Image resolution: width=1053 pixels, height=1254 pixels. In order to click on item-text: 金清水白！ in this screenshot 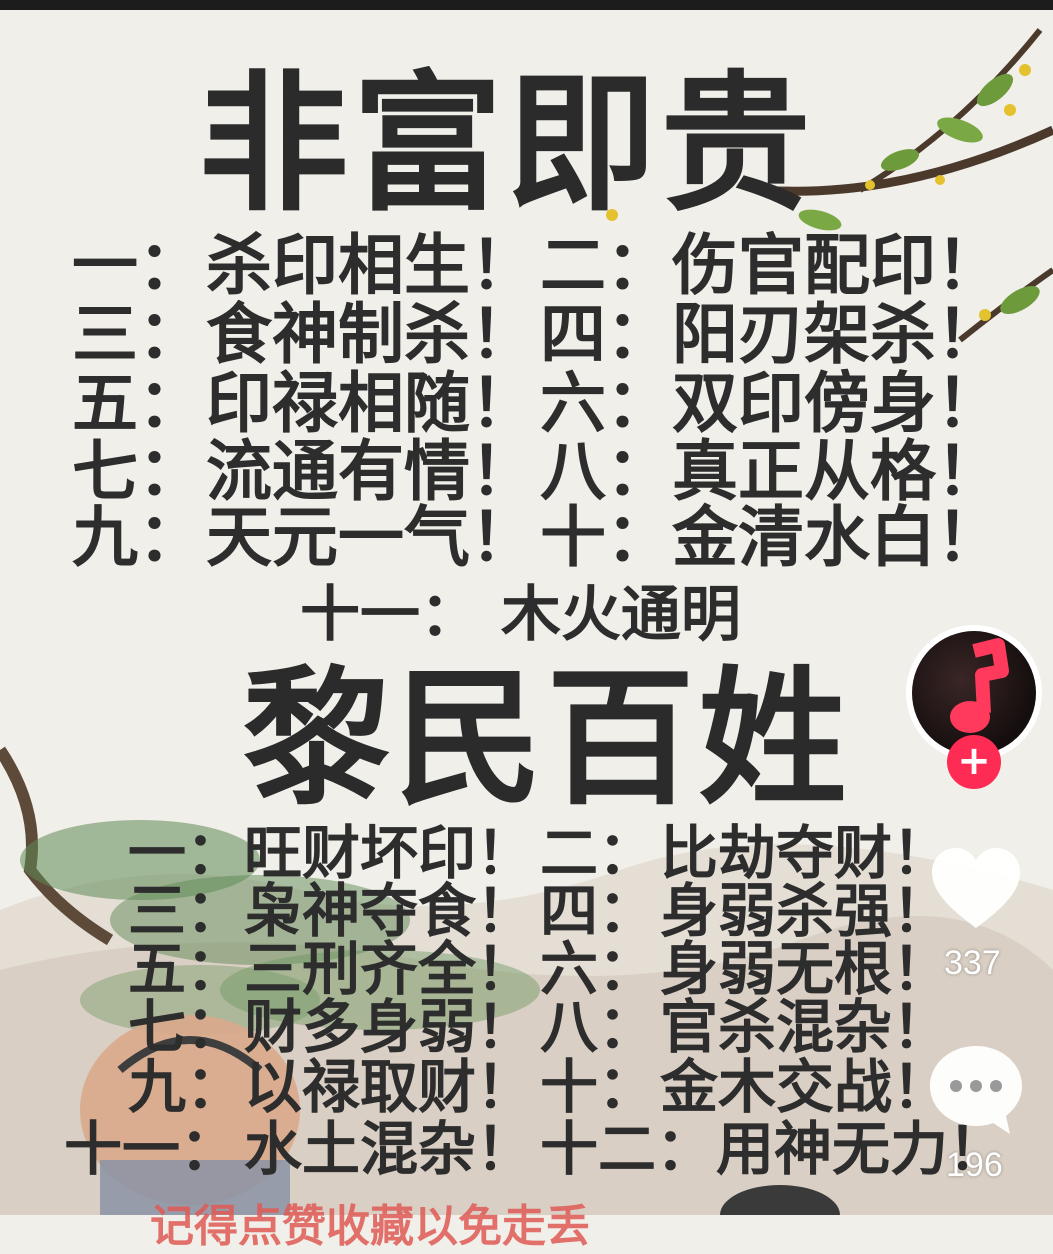, I will do `click(837, 537)`.